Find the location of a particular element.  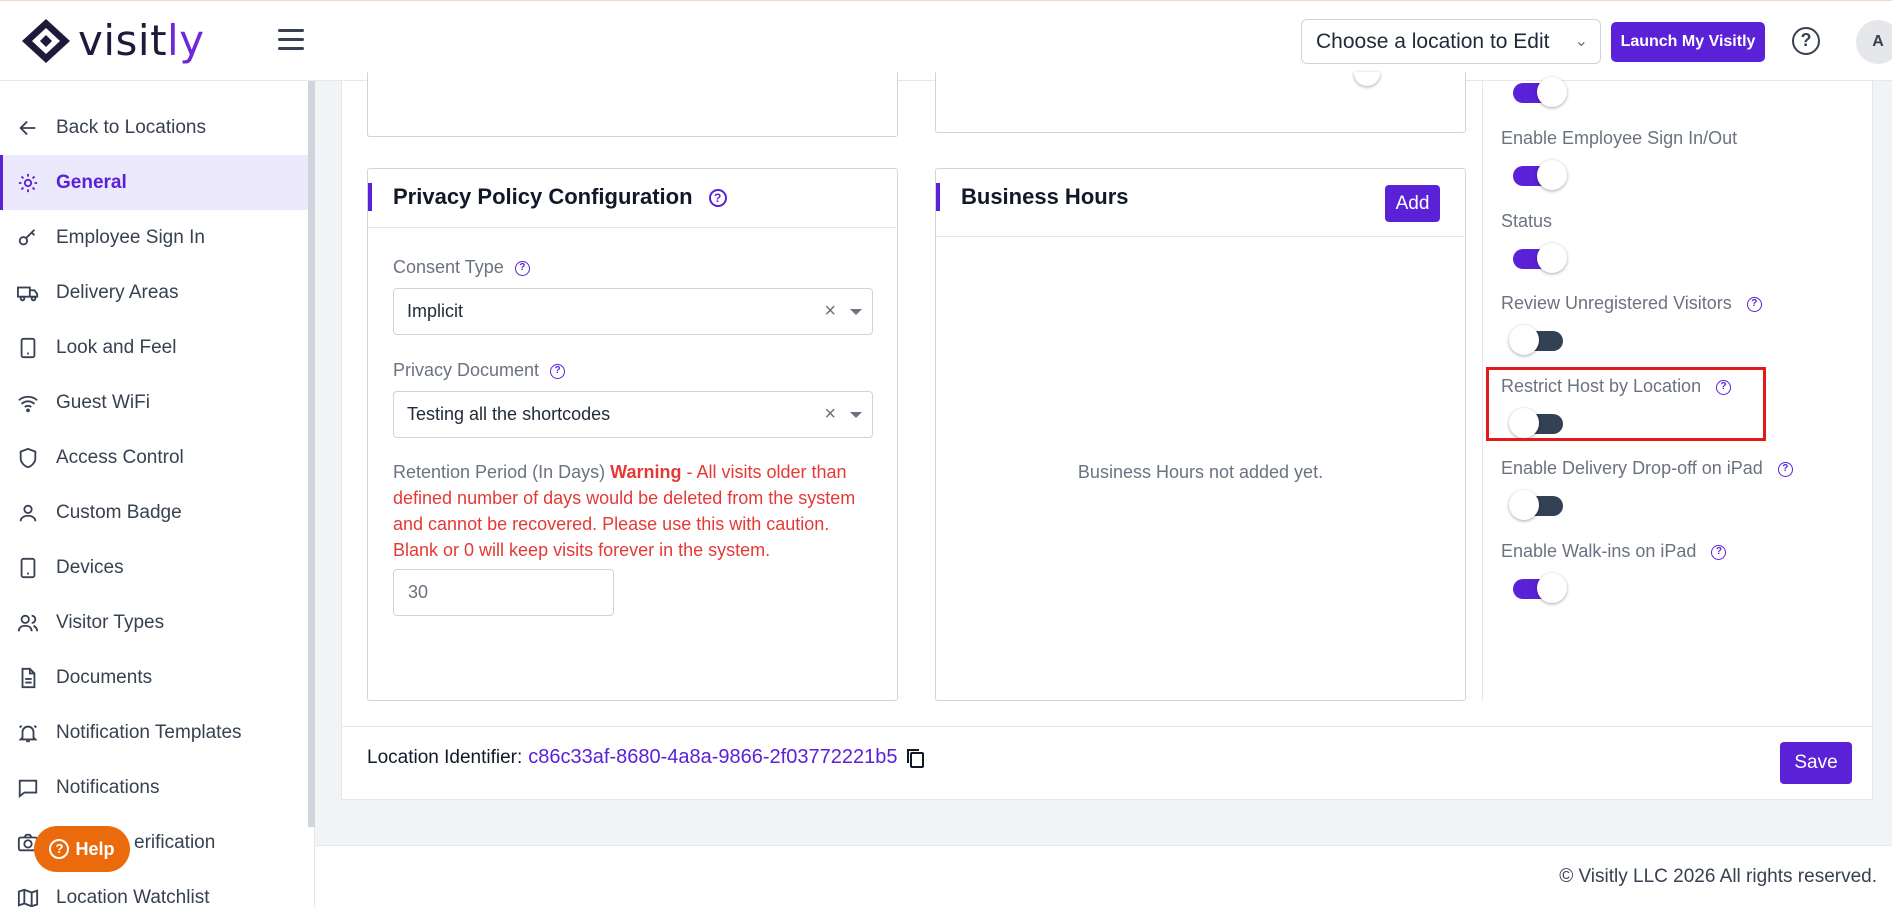

consent-type-select: Implicit × is located at coordinates (633, 311).